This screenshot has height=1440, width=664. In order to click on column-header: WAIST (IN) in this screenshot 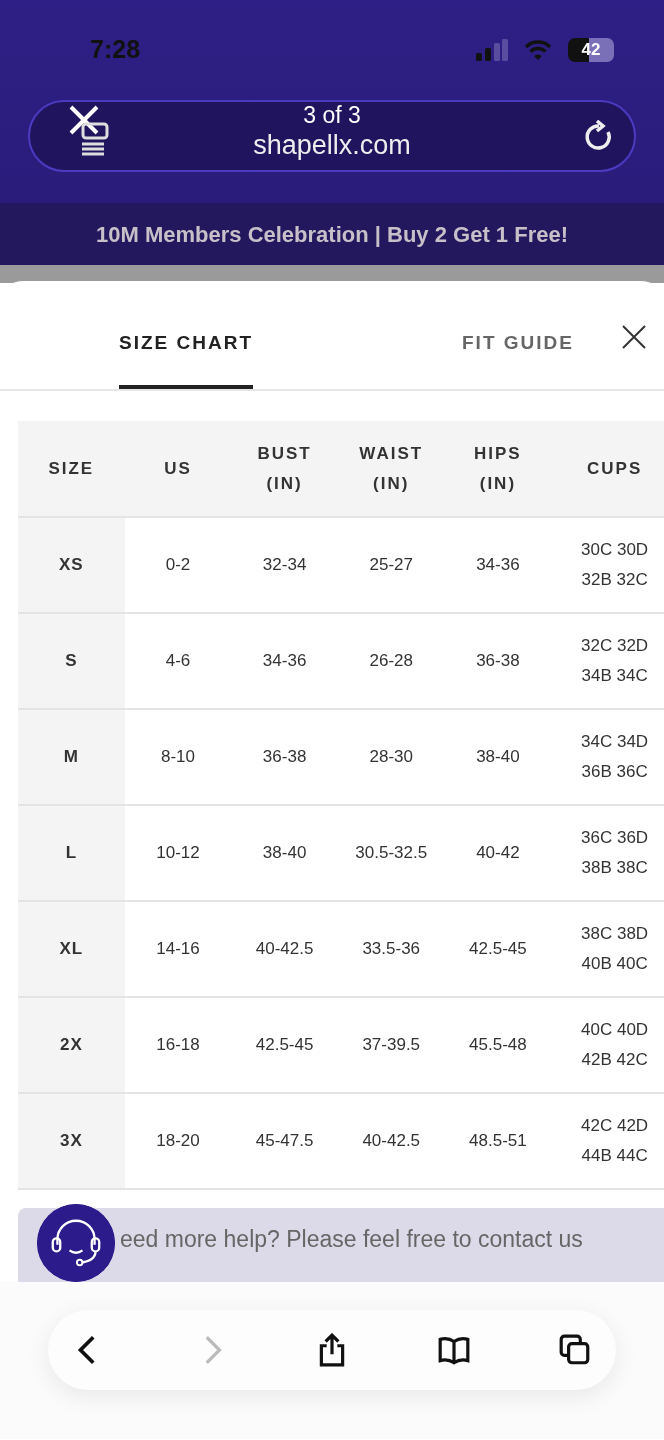, I will do `click(391, 469)`.